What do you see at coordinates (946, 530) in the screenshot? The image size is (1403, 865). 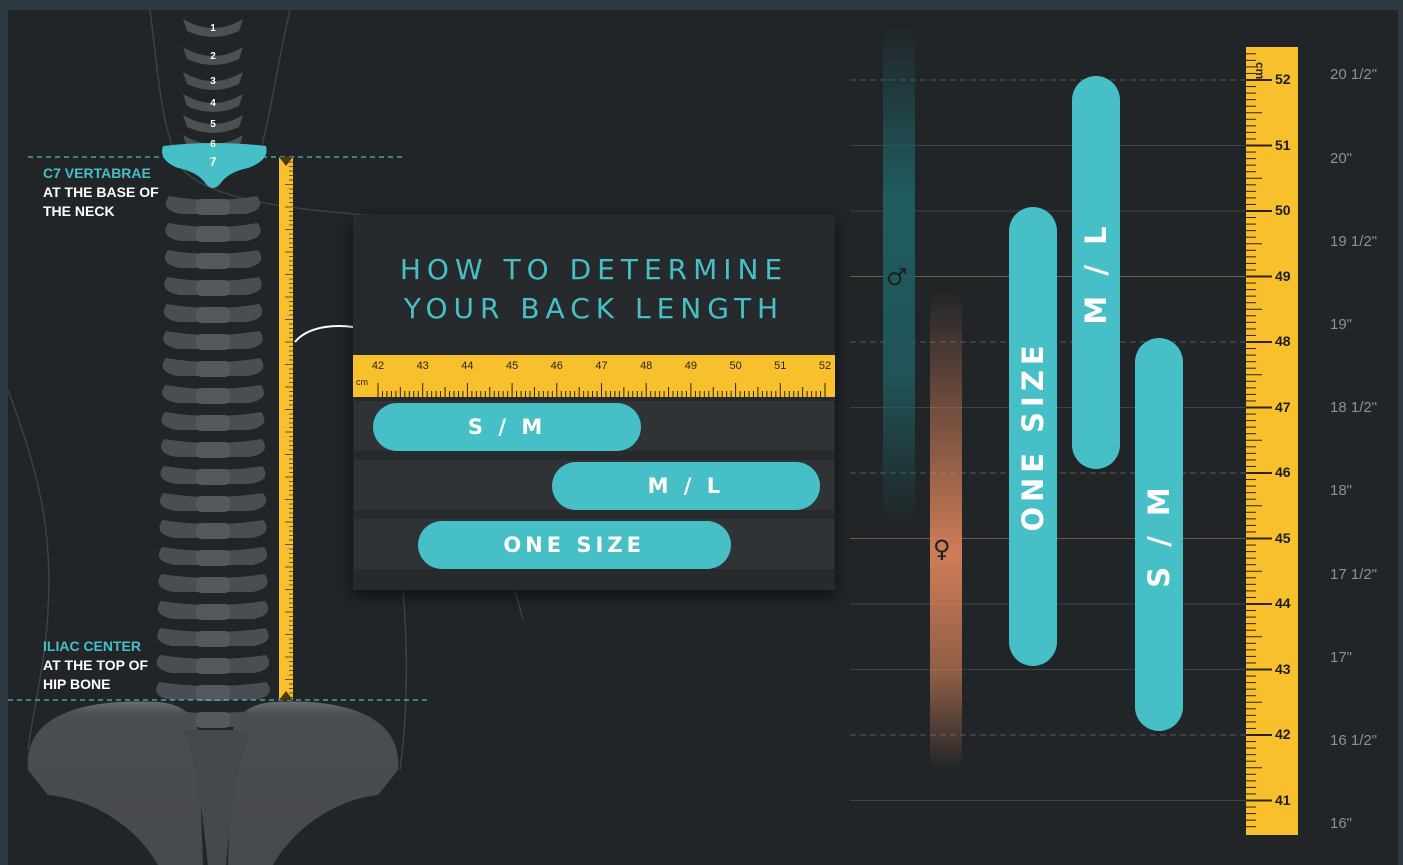 I see `female-range-bar` at bounding box center [946, 530].